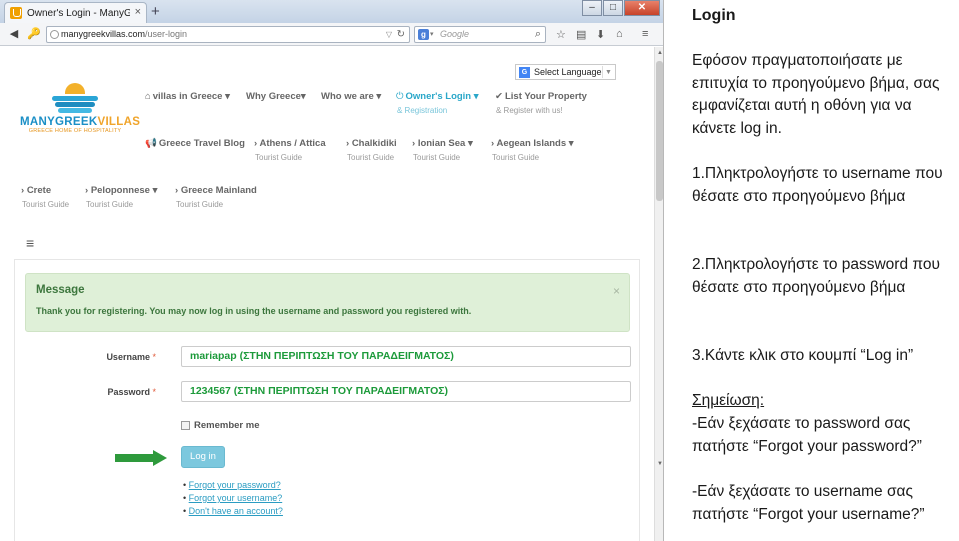 The width and height of the screenshot is (959, 541). Describe the element at coordinates (227, 425) in the screenshot. I see `remember-me-label: Remember me` at that location.